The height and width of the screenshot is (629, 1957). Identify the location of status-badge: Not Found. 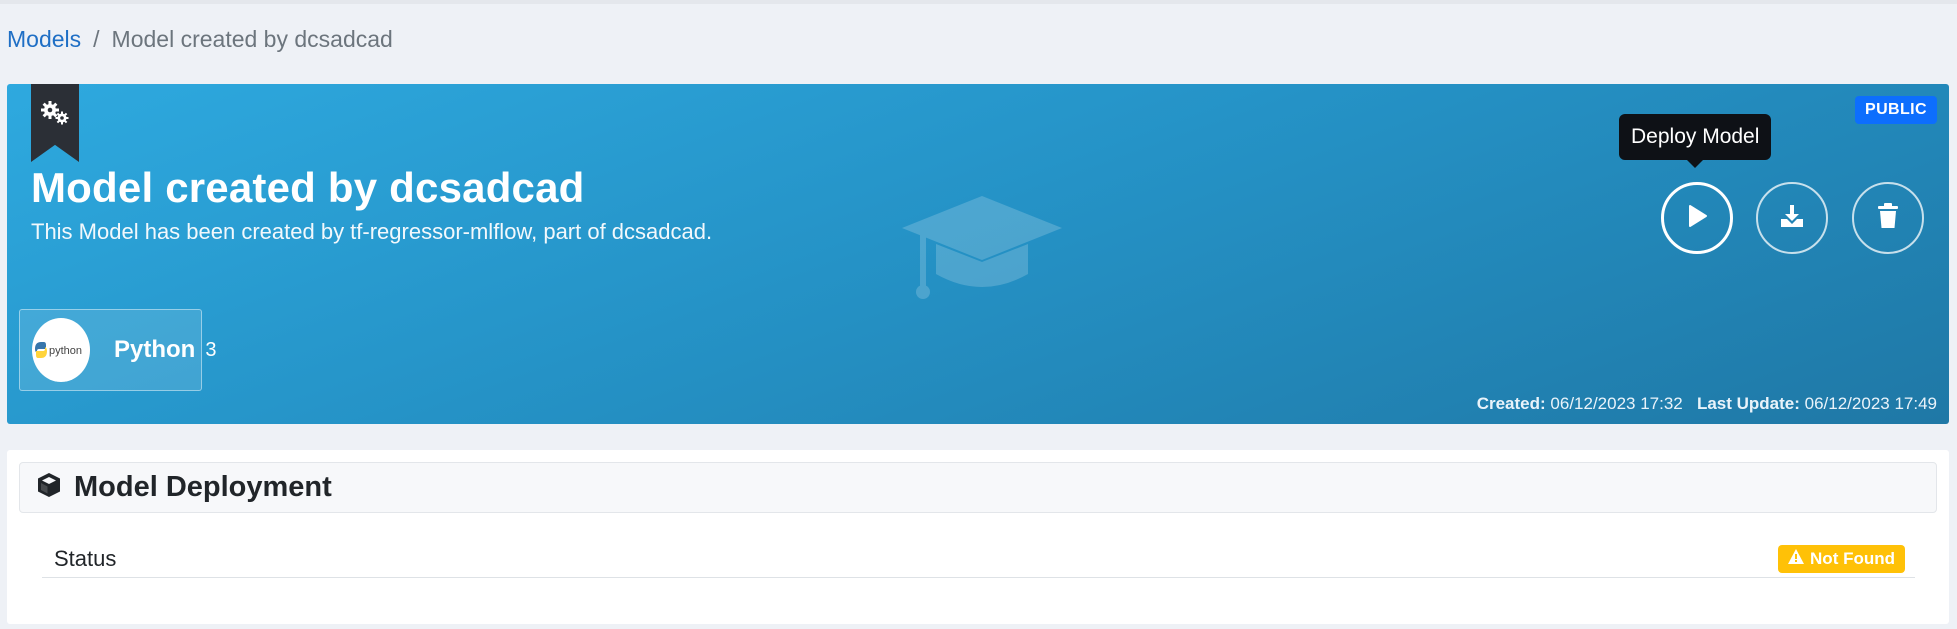
(1841, 558).